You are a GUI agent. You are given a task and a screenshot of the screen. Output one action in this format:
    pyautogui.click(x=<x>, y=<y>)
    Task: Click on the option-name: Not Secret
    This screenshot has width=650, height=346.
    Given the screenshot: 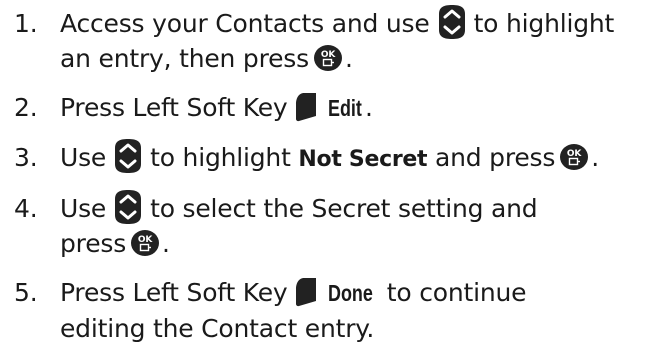 What is the action you would take?
    pyautogui.click(x=363, y=159)
    